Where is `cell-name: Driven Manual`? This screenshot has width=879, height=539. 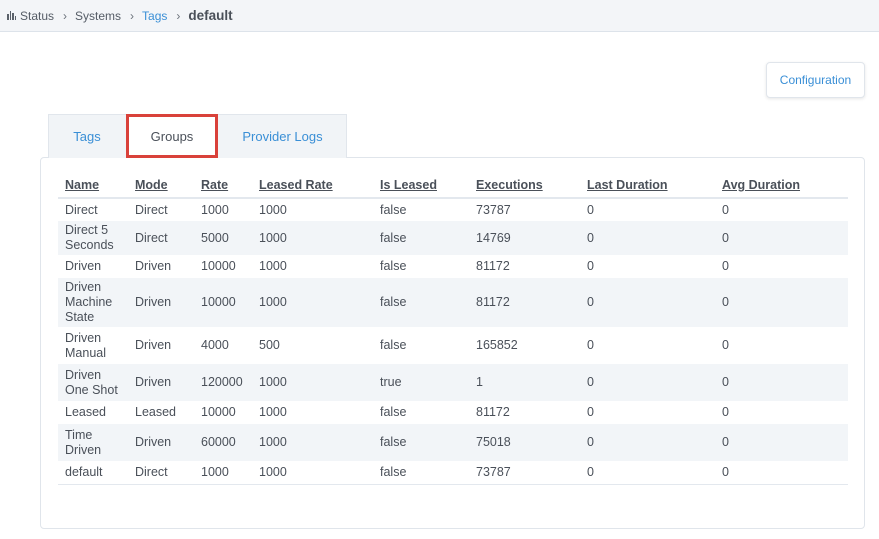
cell-name: Driven Manual is located at coordinates (85, 345).